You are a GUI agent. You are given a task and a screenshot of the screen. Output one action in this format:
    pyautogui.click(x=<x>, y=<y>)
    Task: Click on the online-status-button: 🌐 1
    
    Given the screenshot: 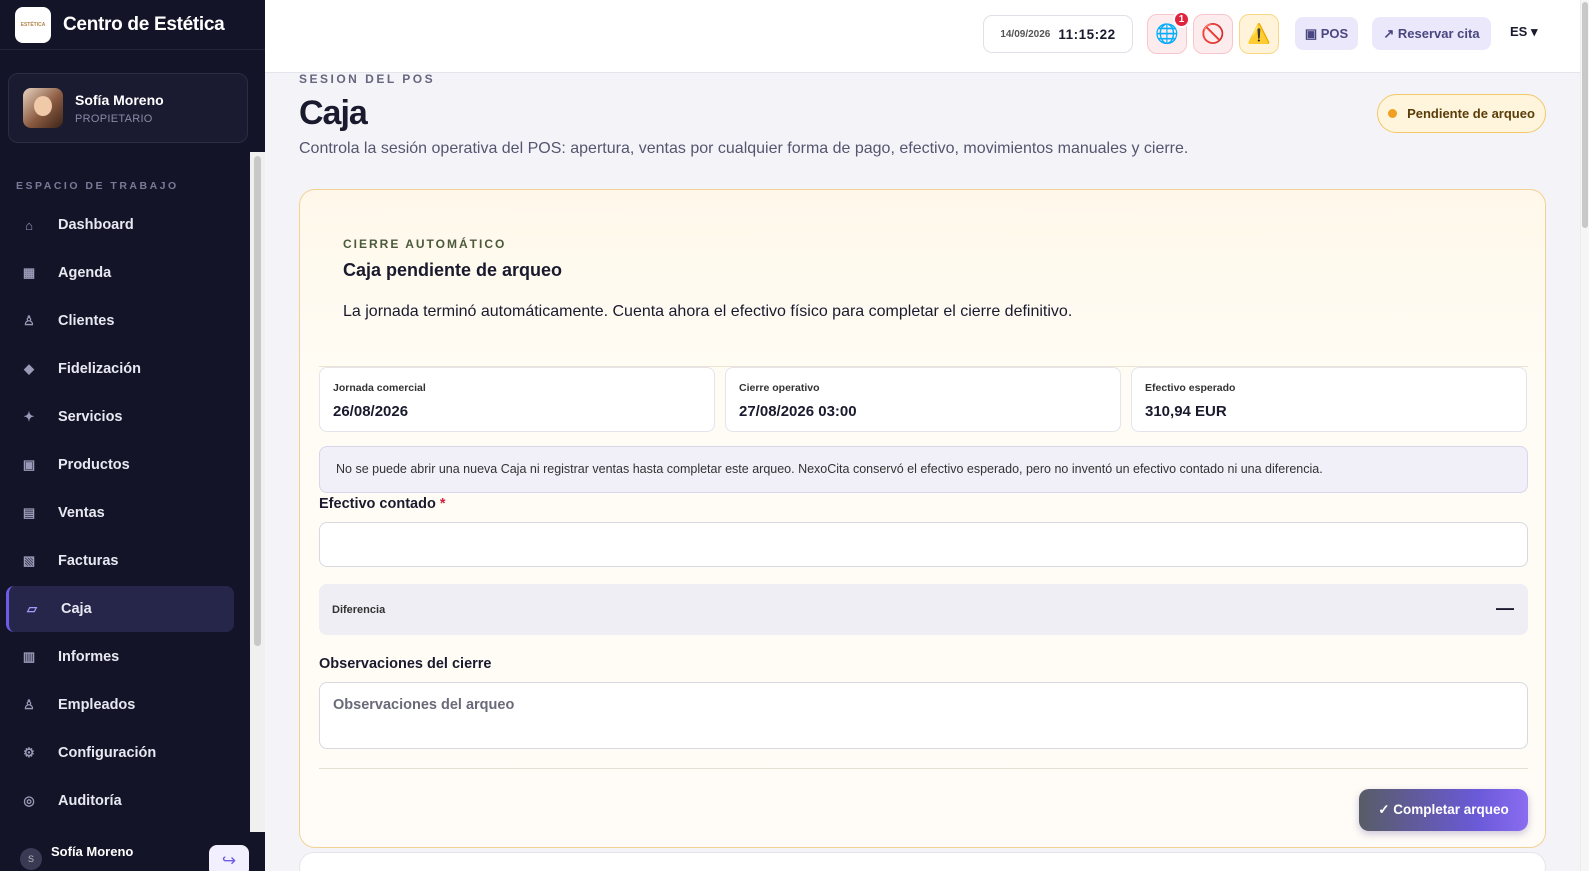 What is the action you would take?
    pyautogui.click(x=1168, y=32)
    